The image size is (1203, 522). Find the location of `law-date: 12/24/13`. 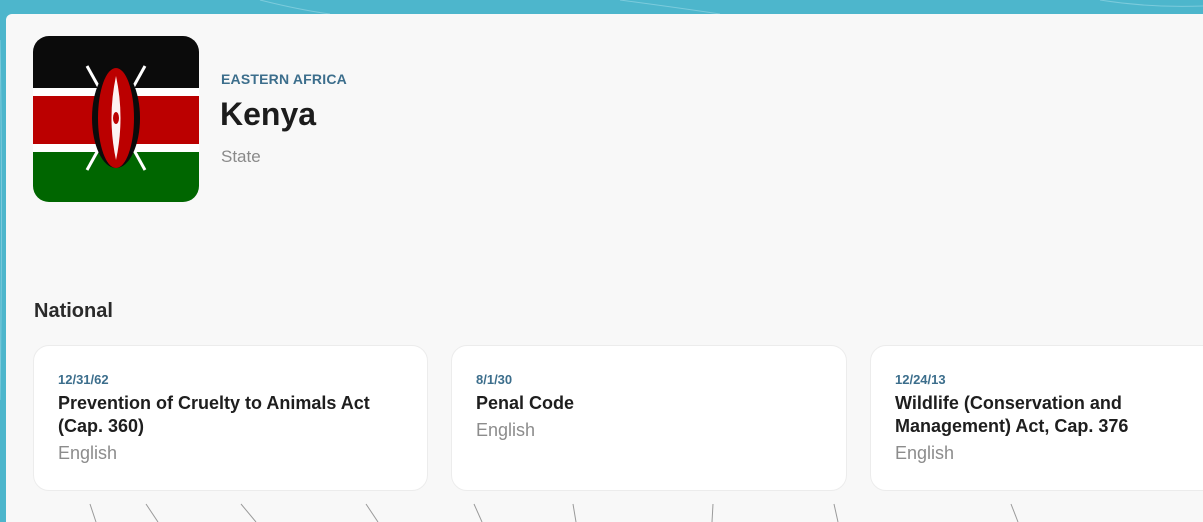

law-date: 12/24/13 is located at coordinates (920, 379).